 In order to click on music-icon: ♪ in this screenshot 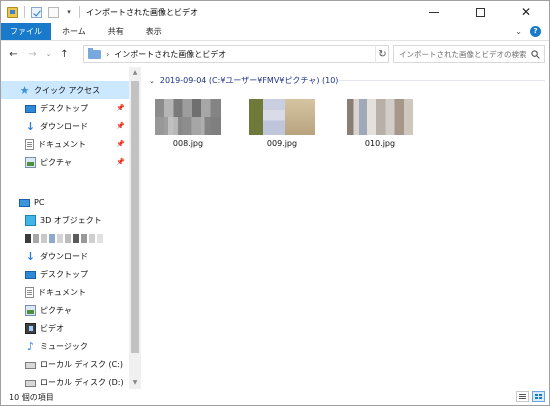, I will do `click(30, 346)`.